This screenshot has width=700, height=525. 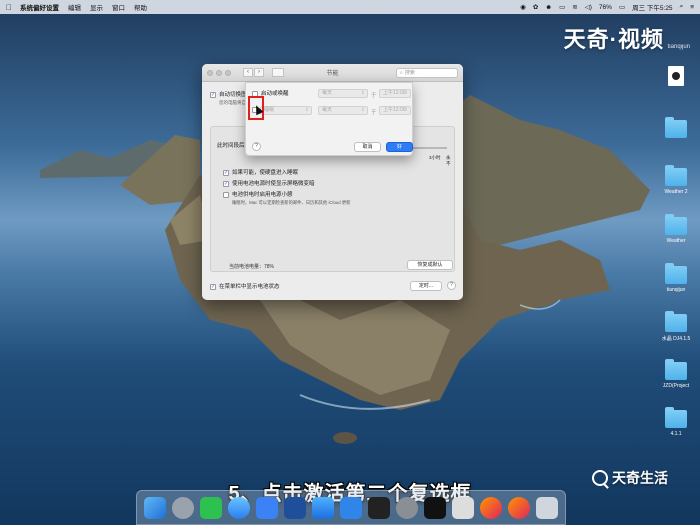 I want to click on control-icon: ≡, so click(x=692, y=7).